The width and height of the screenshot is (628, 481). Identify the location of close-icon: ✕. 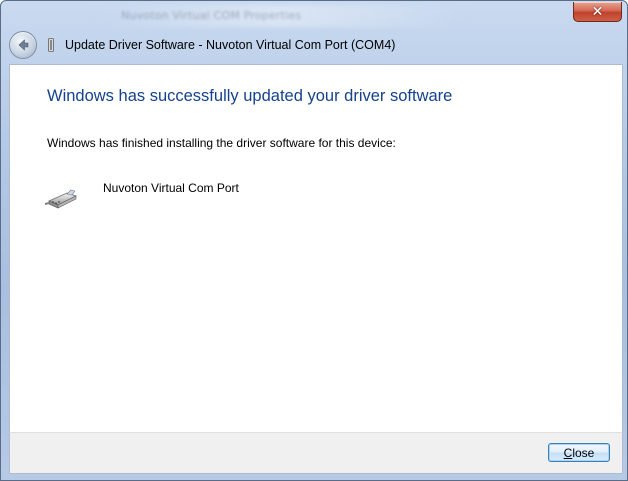
(597, 11).